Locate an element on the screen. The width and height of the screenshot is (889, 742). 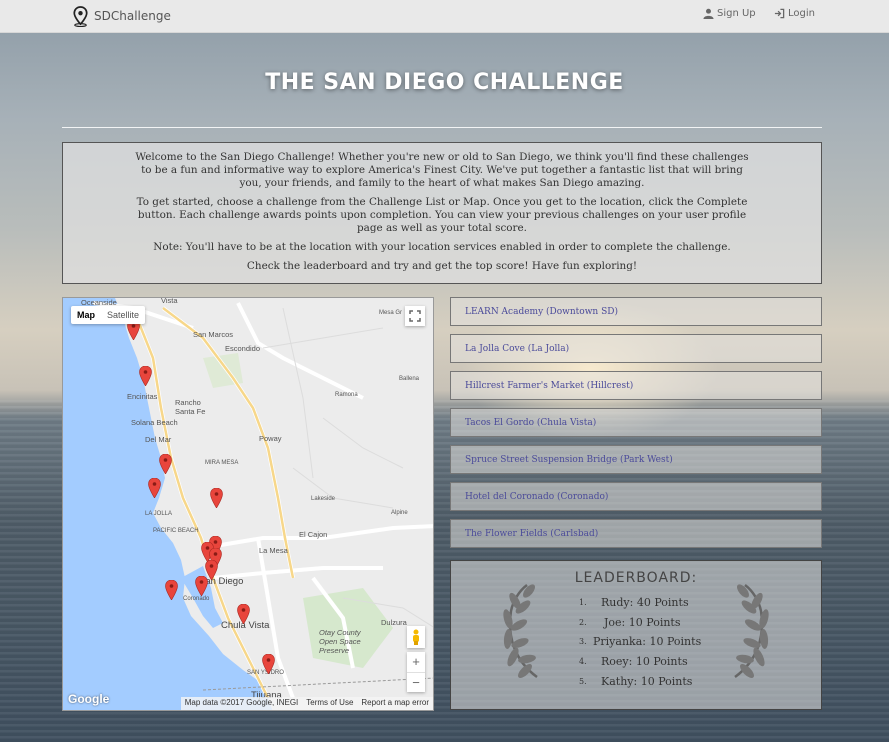
fullscreen-button is located at coordinates (415, 316).